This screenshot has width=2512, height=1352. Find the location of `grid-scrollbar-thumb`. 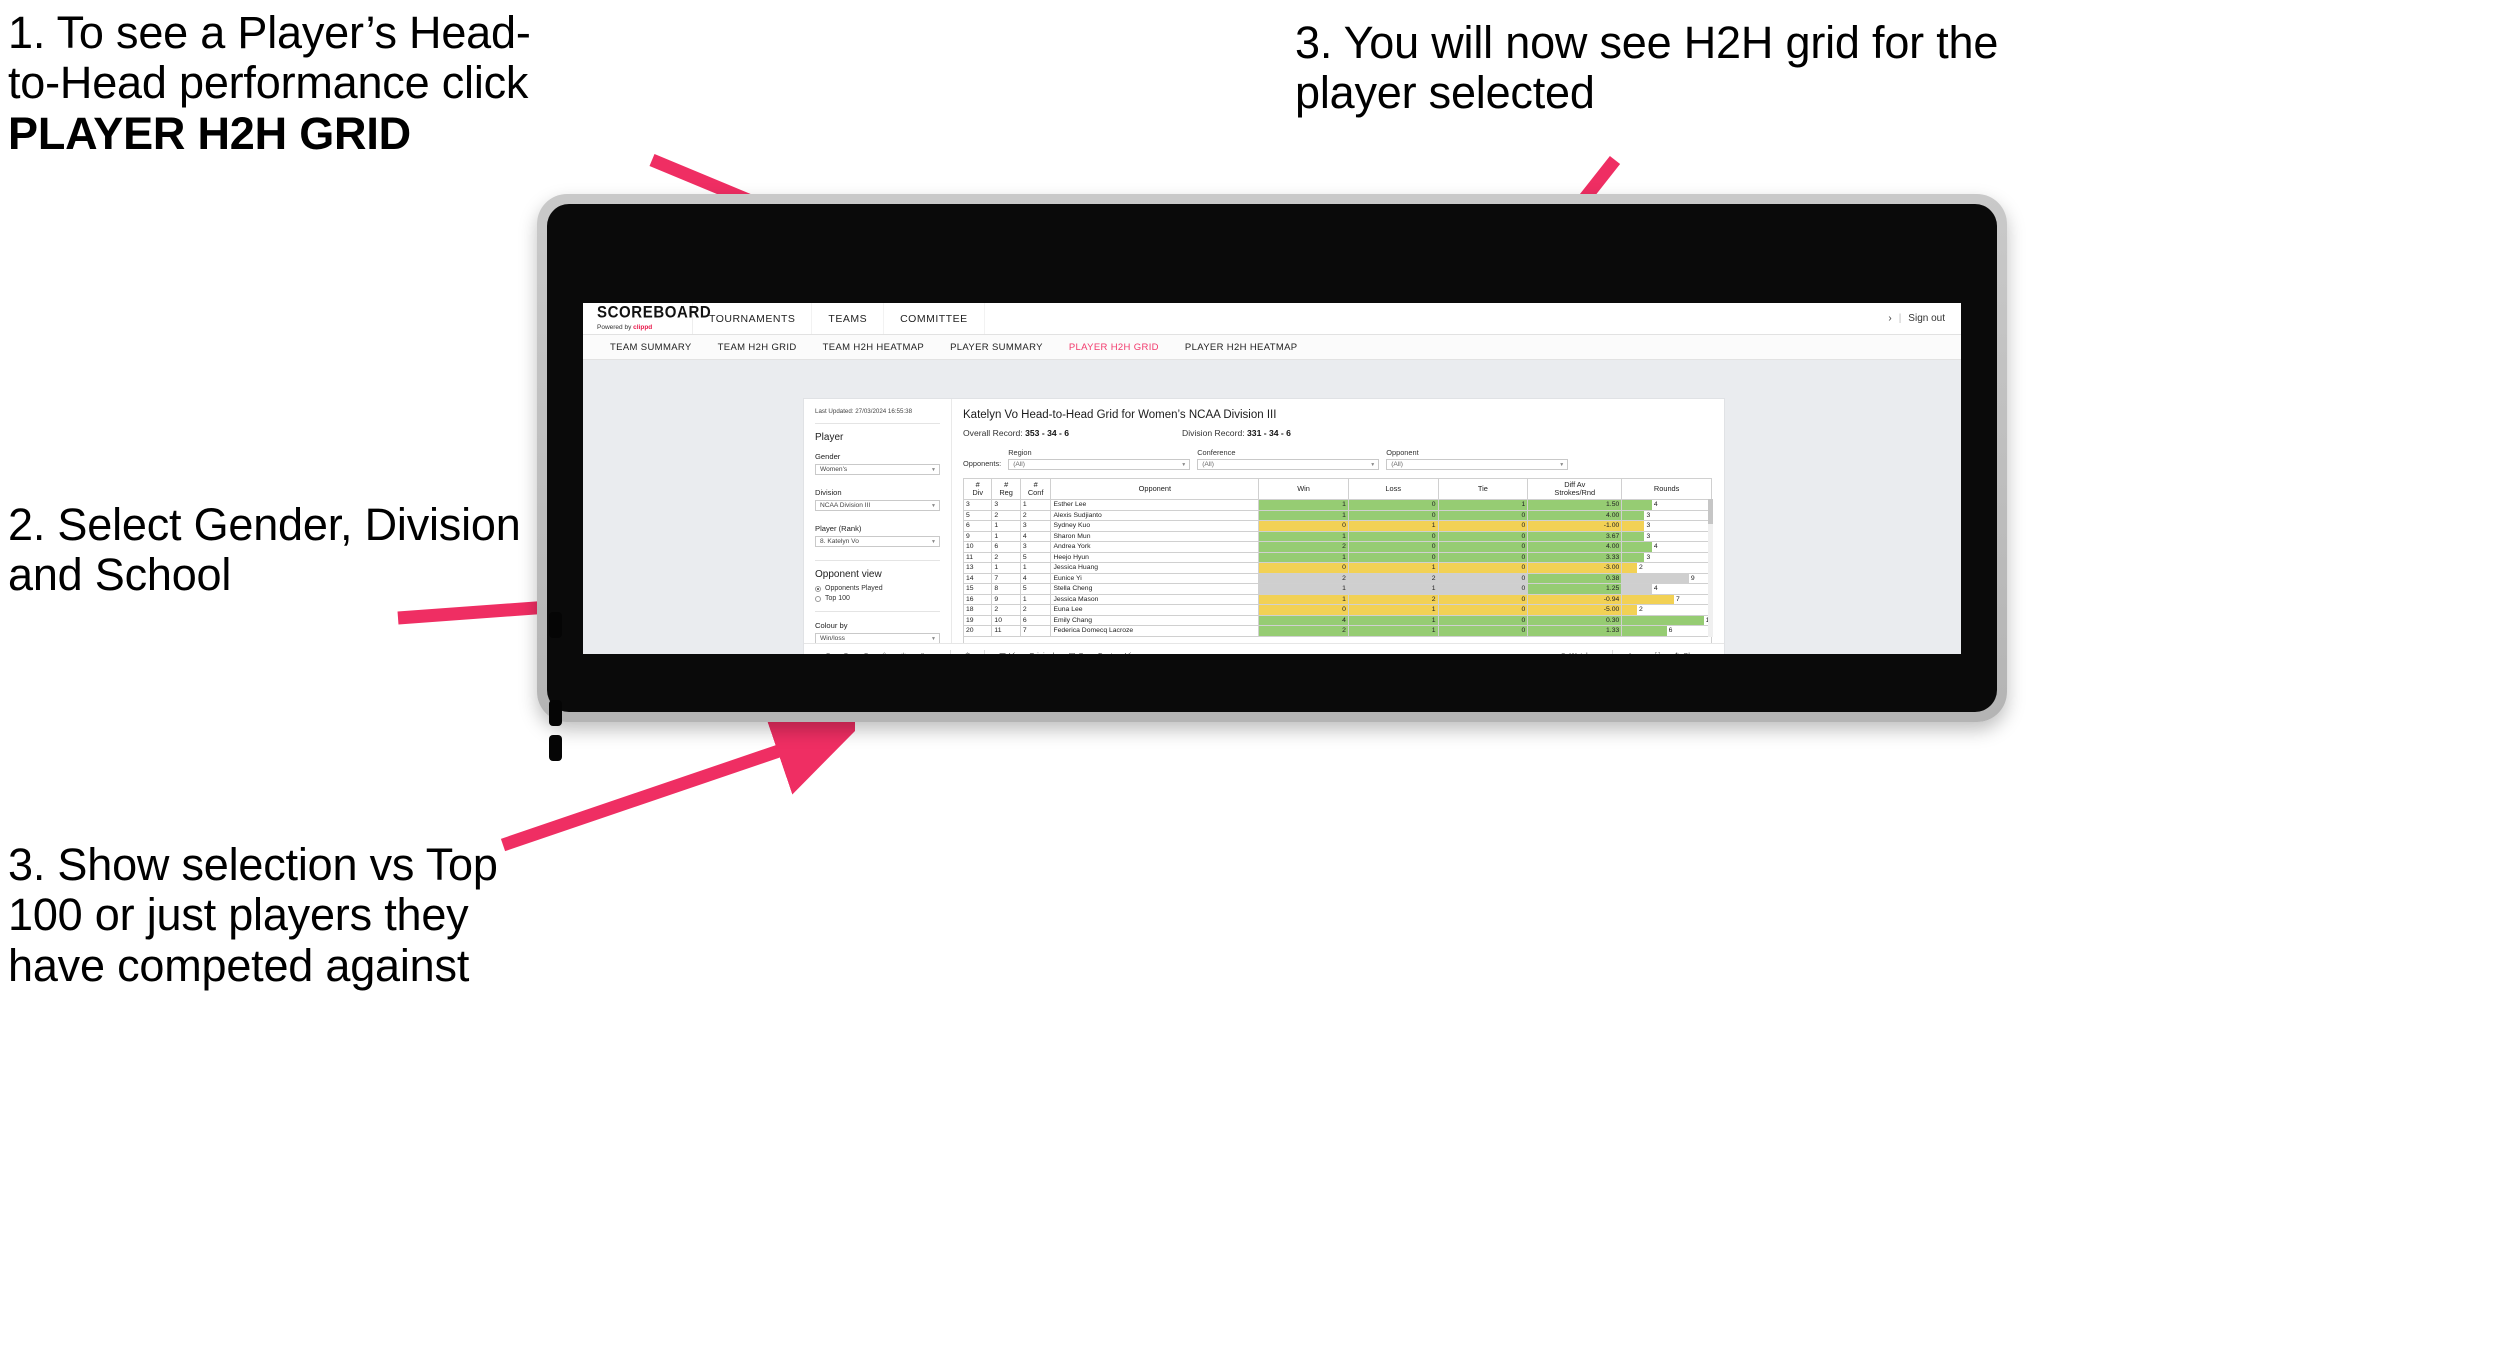

grid-scrollbar-thumb is located at coordinates (1710, 511).